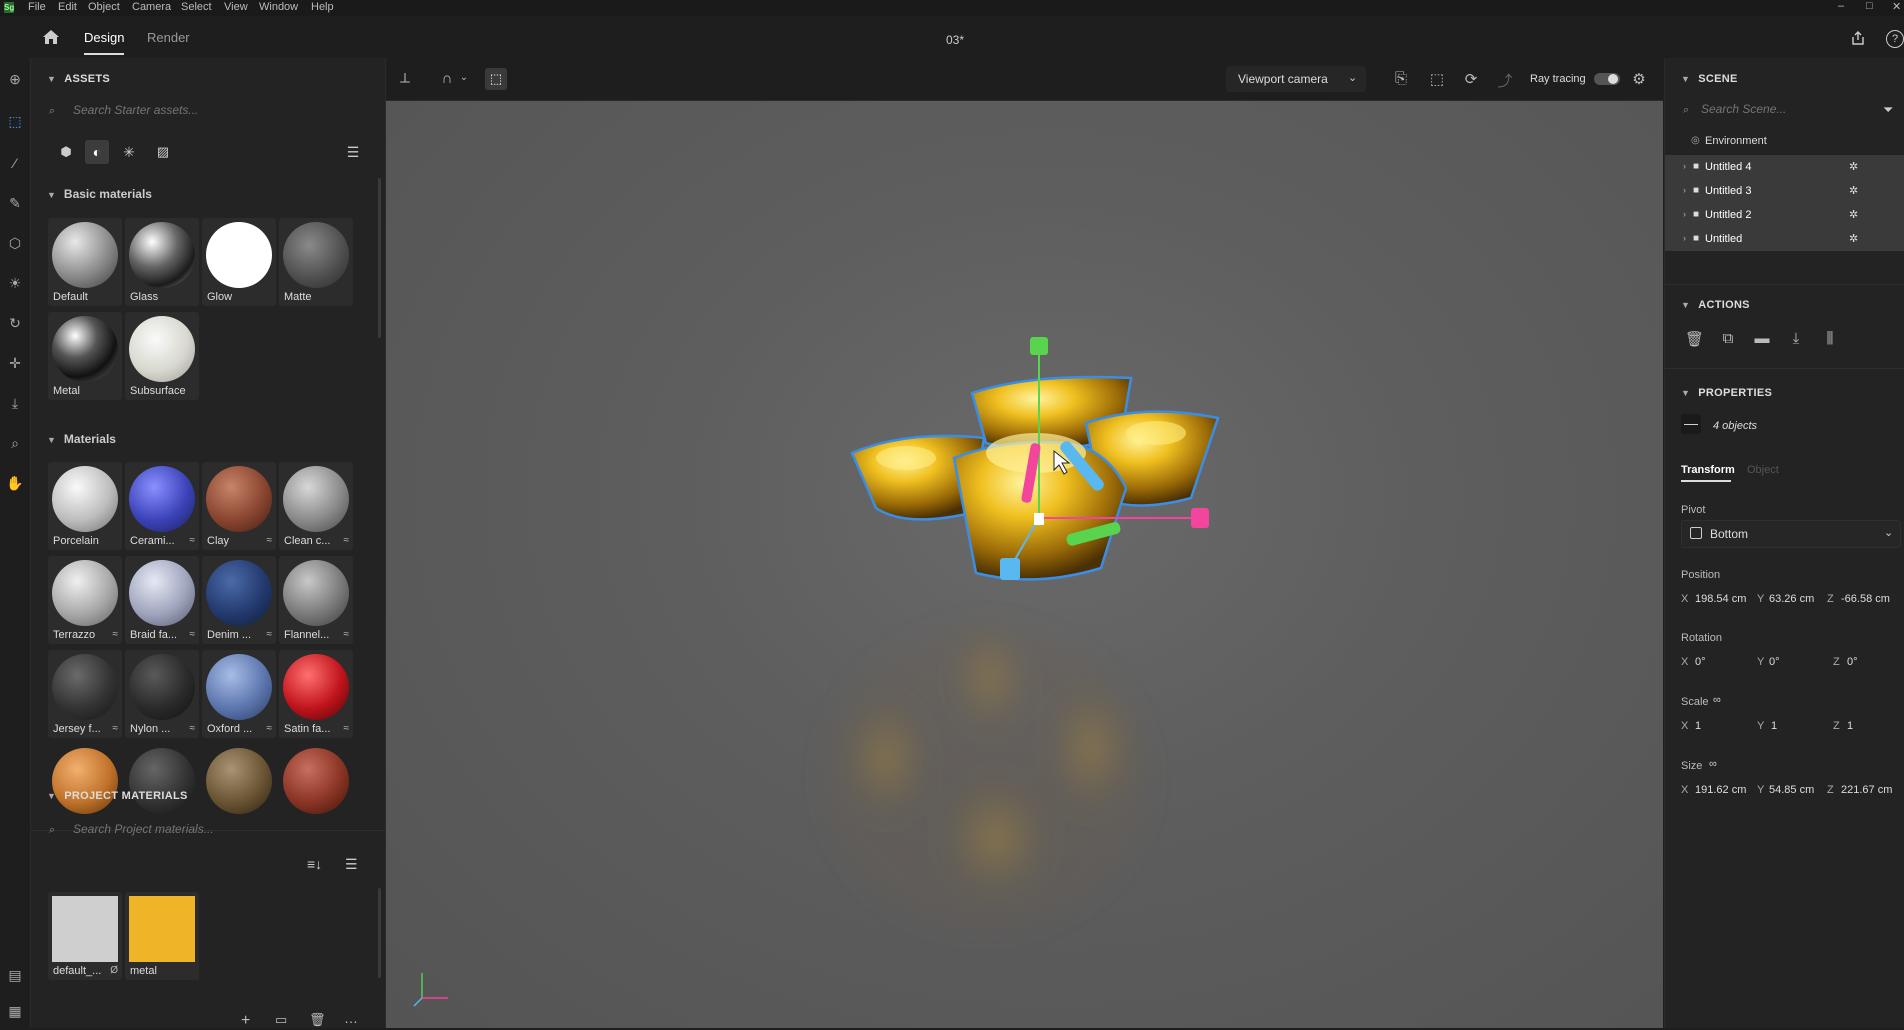 The height and width of the screenshot is (1030, 1904). I want to click on project-material-swatch: default_... Ø, so click(85, 936).